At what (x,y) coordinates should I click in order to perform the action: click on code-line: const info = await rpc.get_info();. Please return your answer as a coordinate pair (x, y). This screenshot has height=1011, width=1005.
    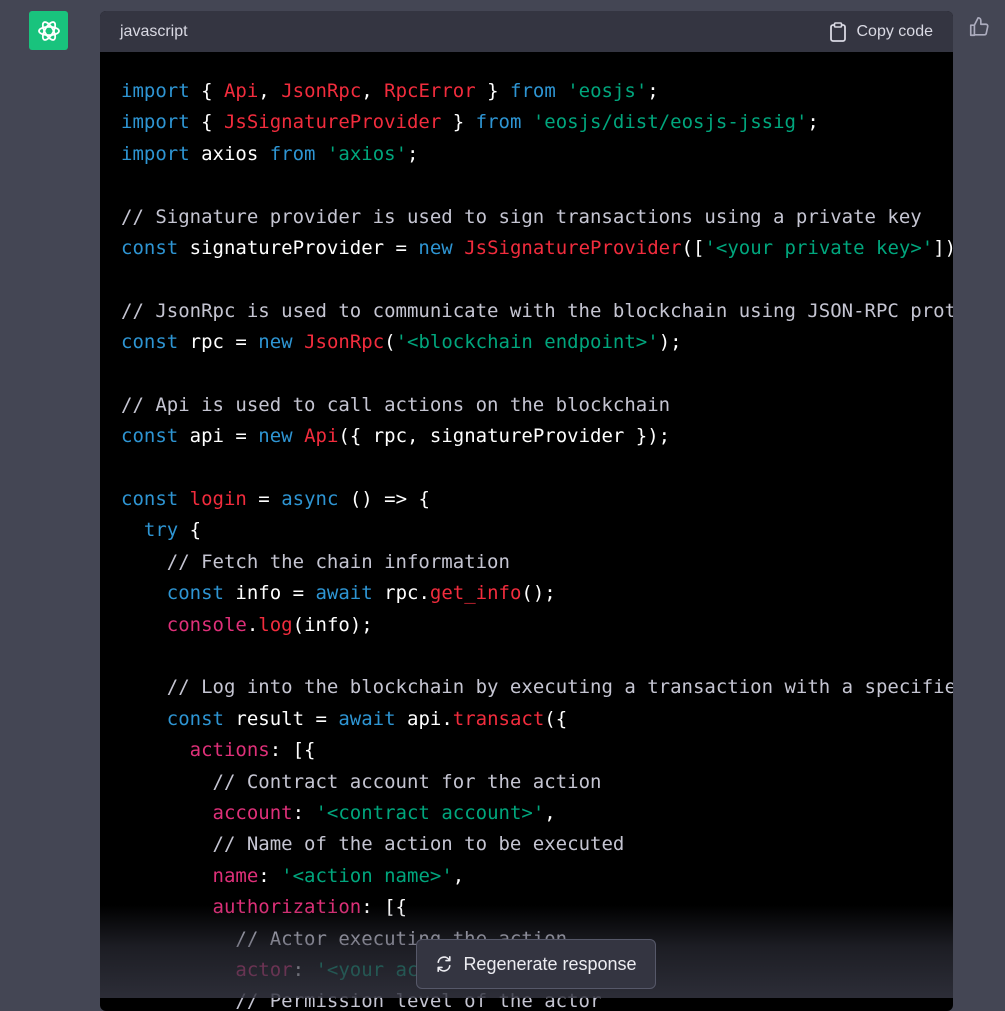
    Looking at the image, I should click on (537, 593).